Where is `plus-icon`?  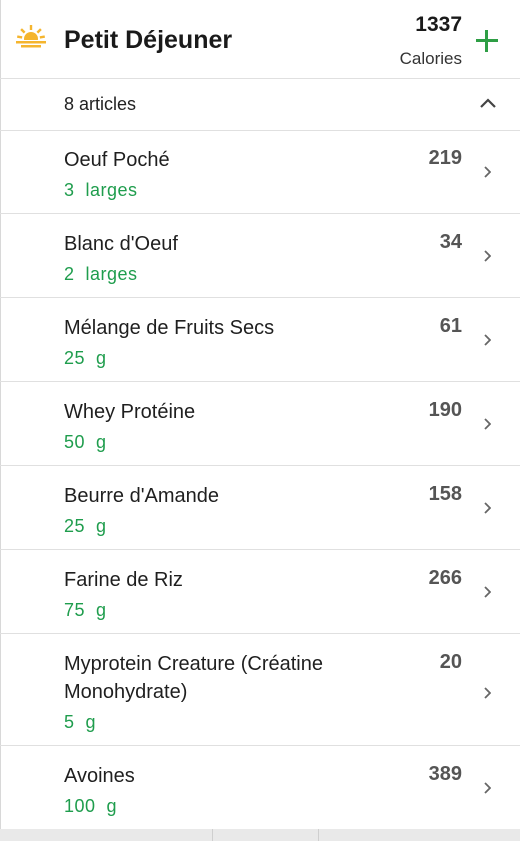 plus-icon is located at coordinates (487, 41).